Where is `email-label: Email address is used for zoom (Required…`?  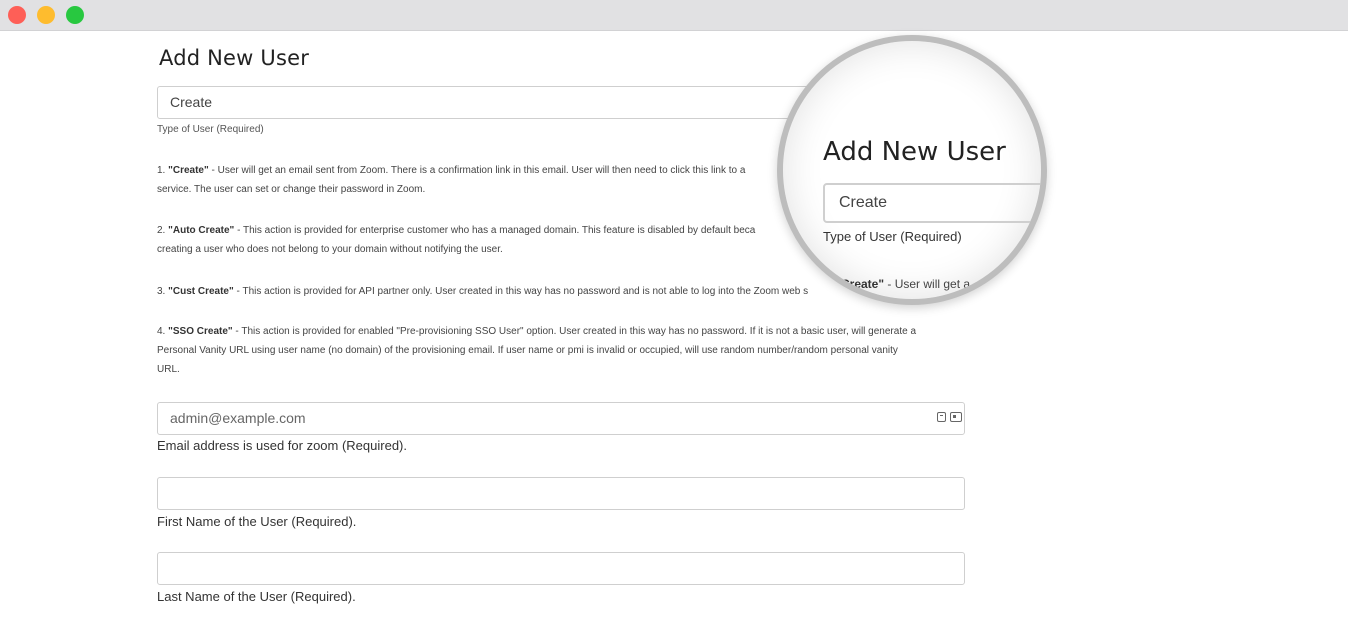
email-label: Email address is used for zoom (Required… is located at coordinates (282, 445).